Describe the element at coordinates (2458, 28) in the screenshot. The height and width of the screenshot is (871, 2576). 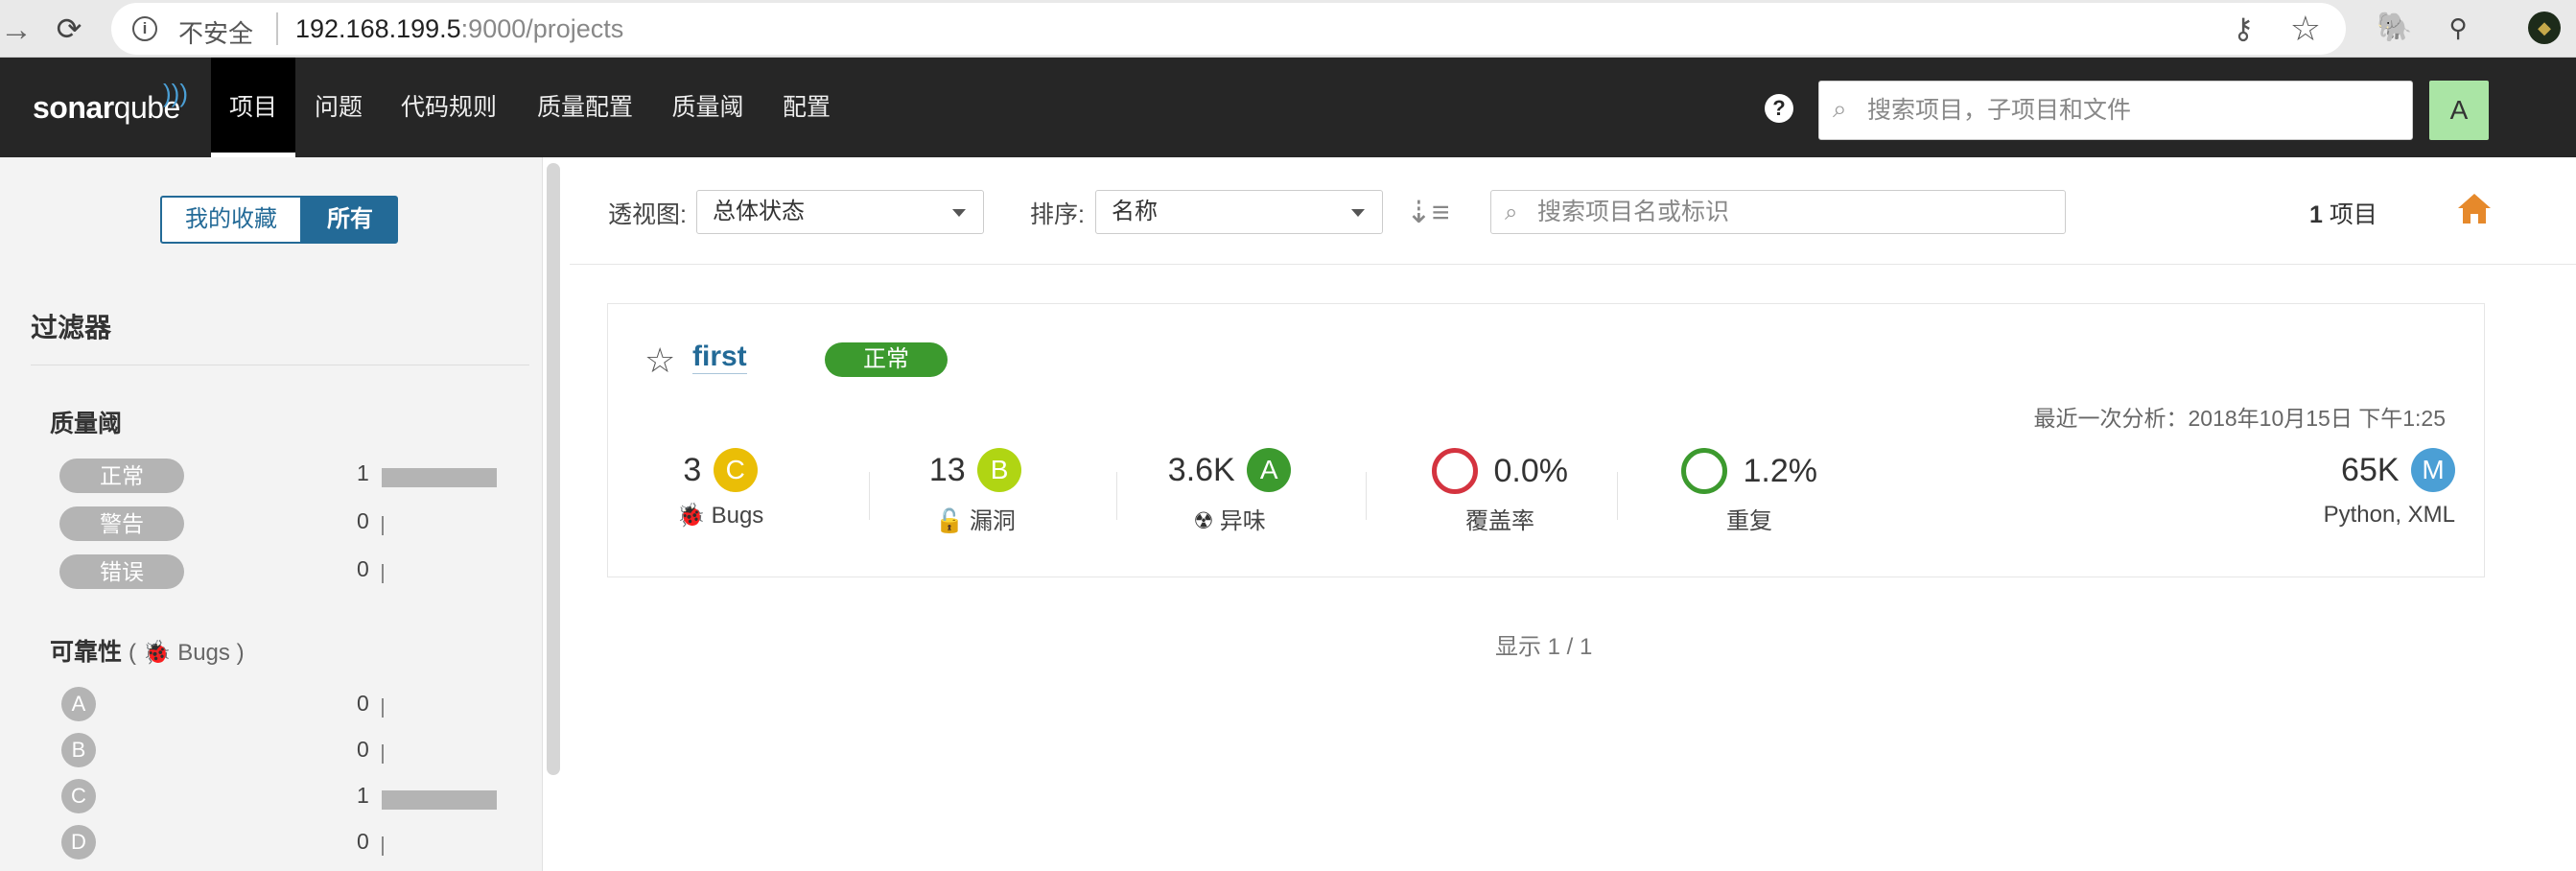
I see `pin-extension-icon: ⚲` at that location.